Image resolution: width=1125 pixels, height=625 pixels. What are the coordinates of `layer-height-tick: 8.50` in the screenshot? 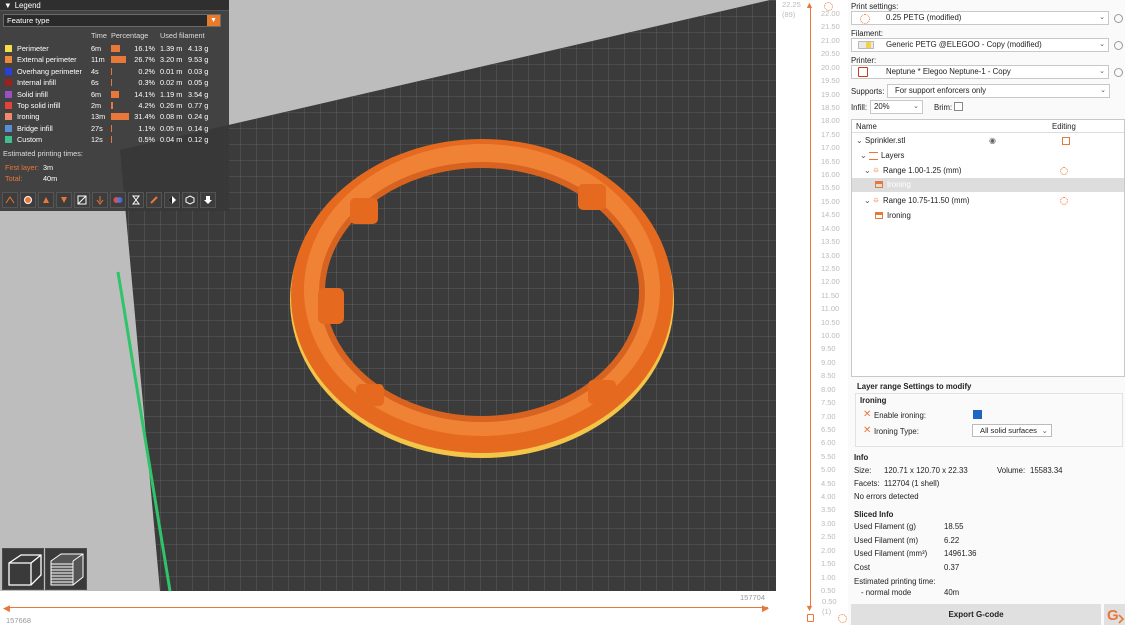 It's located at (828, 376).